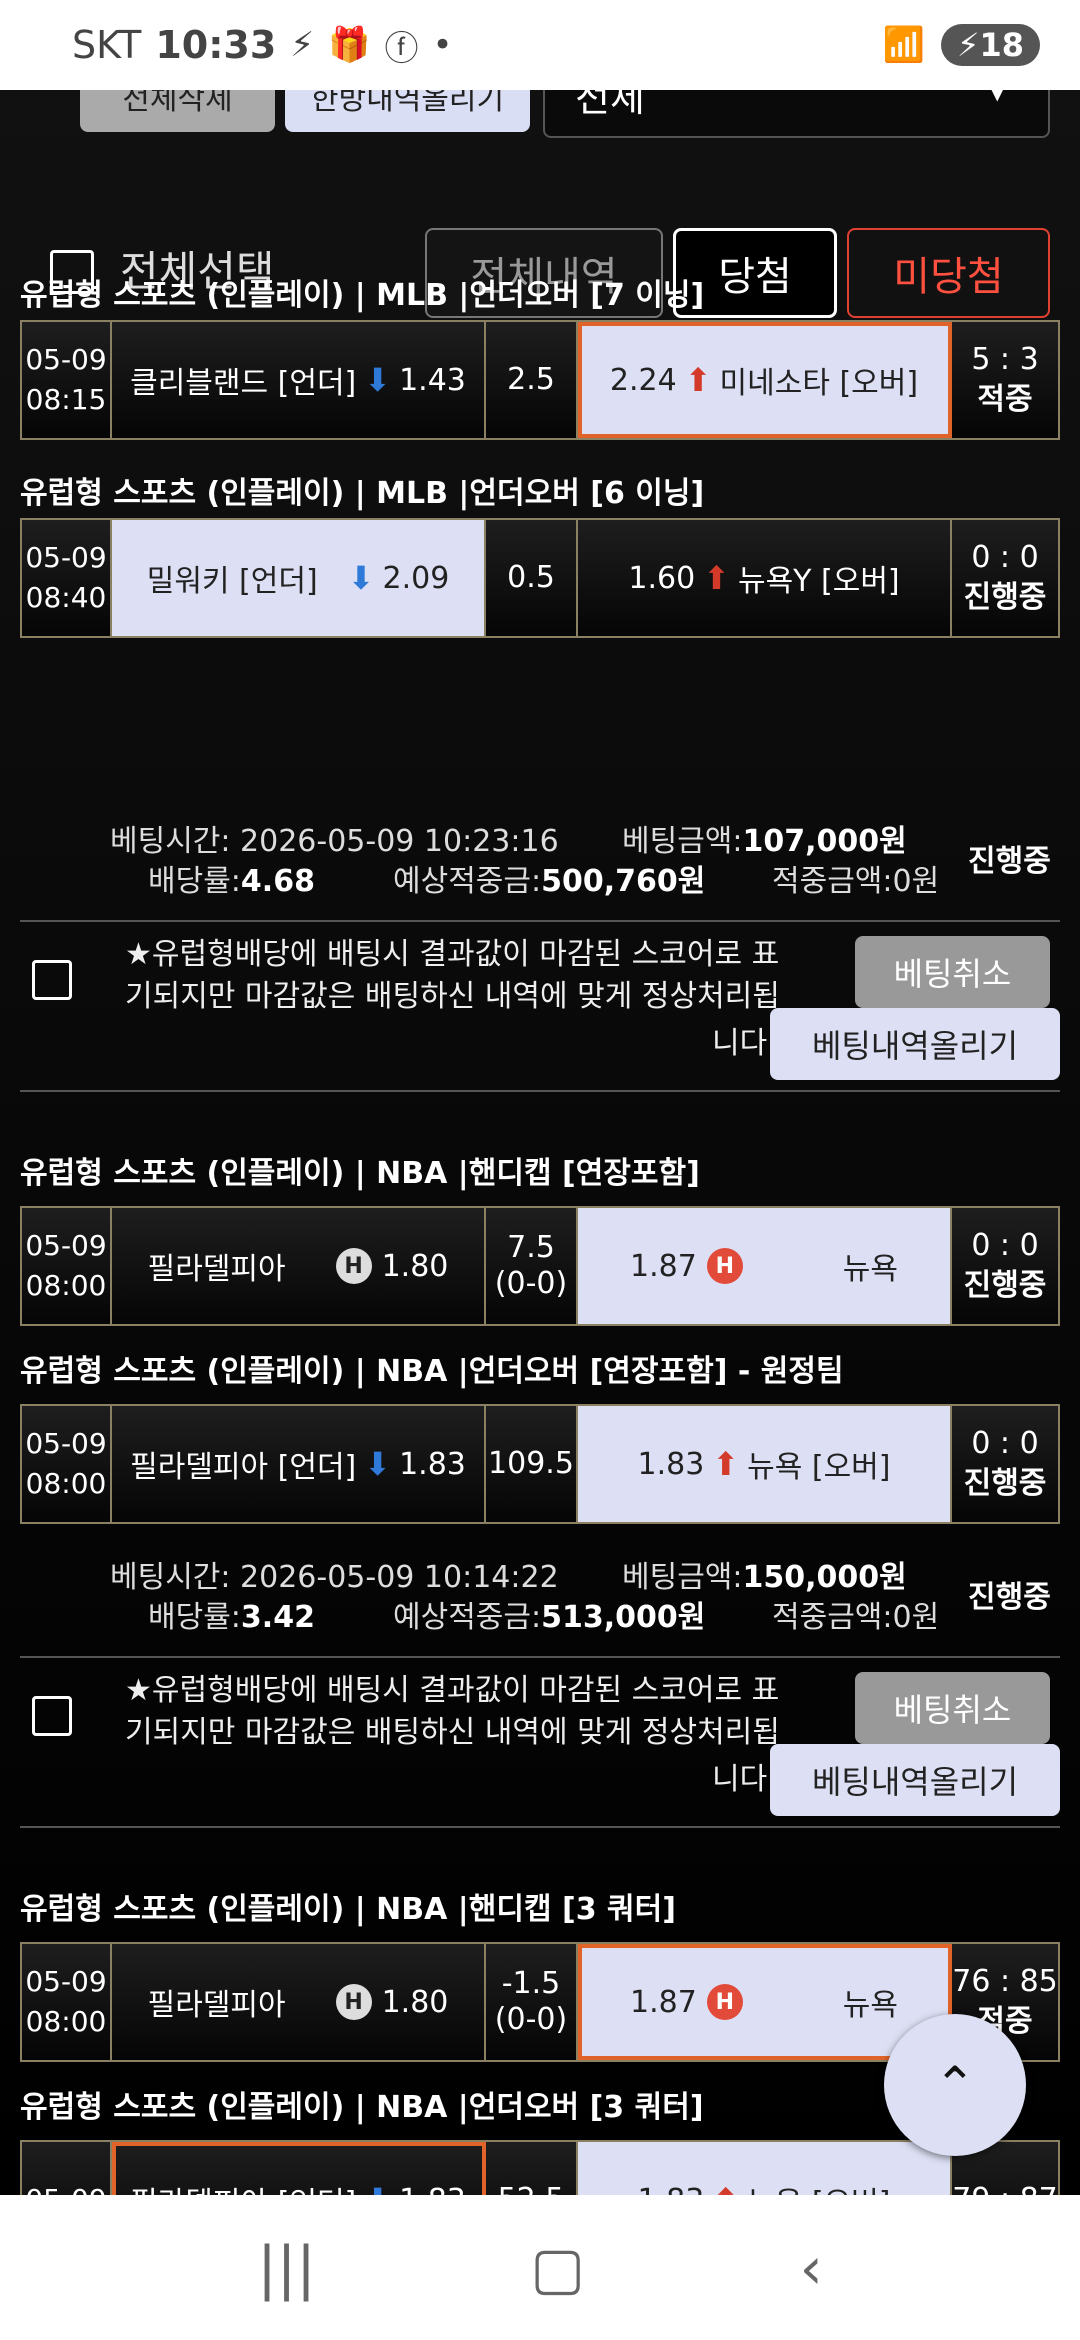 The image size is (1080, 2340). I want to click on section-title: 유럽형 스포츠 (인플레이) | MLB |언더오버 [6 이닝], so click(362, 493).